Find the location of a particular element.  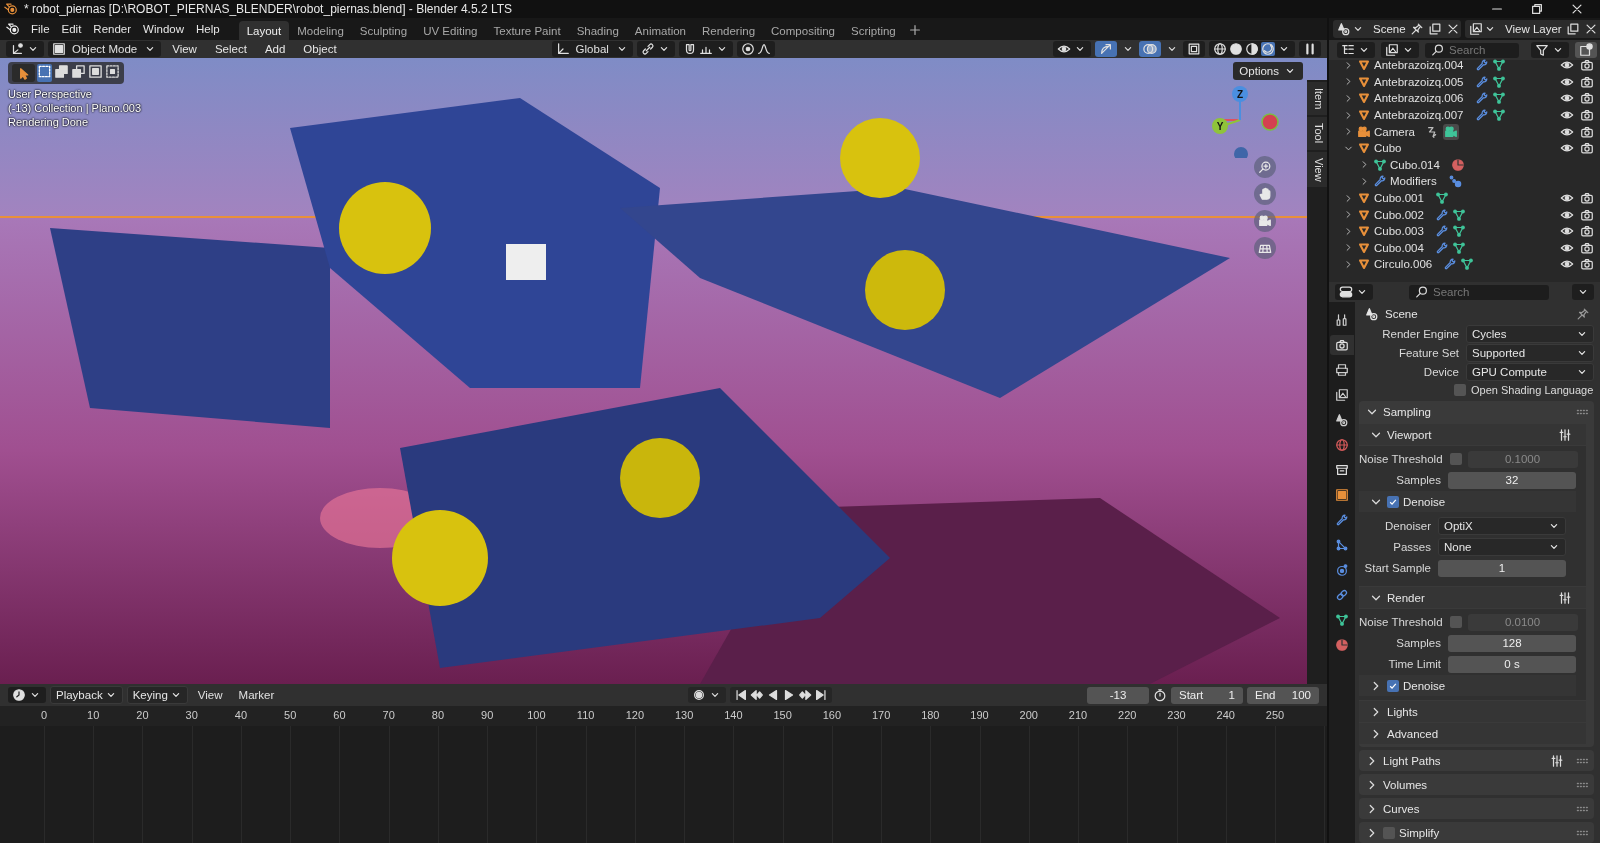

outliner-item: Antebrazoizq.007 is located at coordinates (1419, 115).